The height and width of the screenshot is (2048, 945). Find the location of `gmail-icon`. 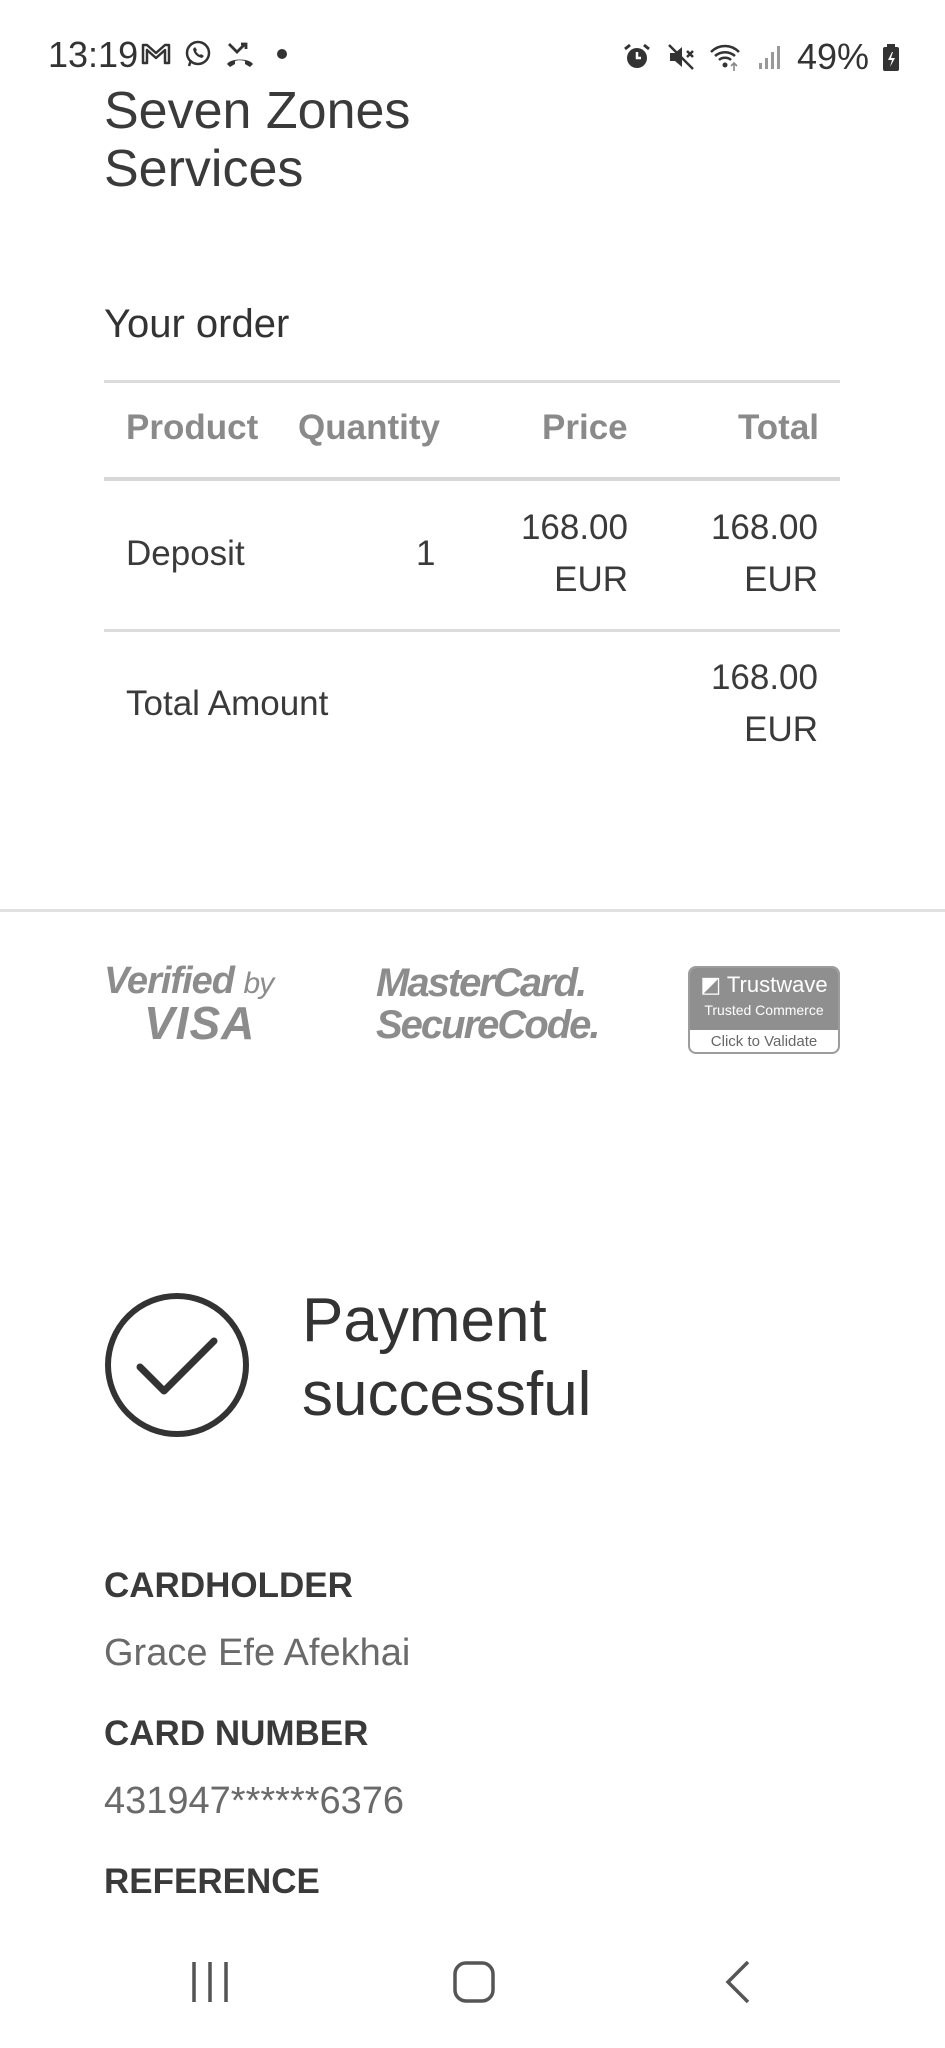

gmail-icon is located at coordinates (156, 54).